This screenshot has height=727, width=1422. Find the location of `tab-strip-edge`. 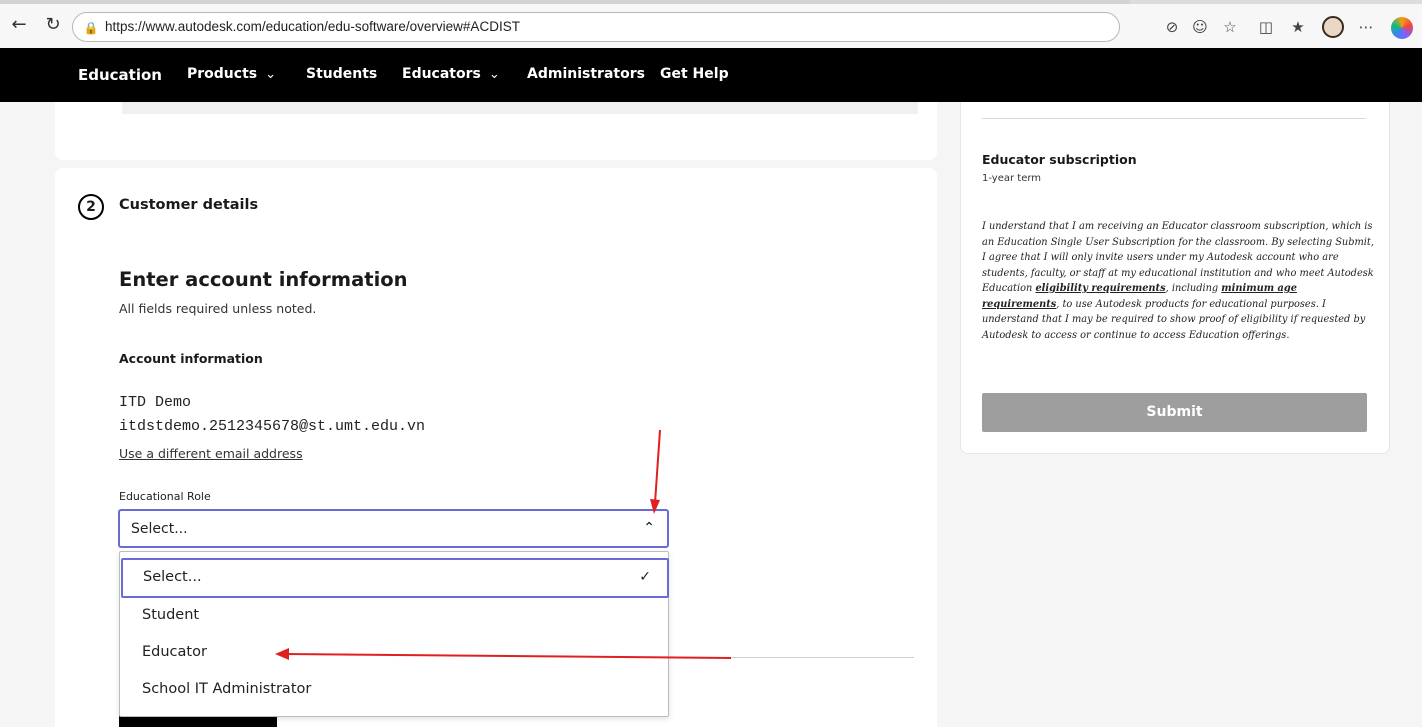

tab-strip-edge is located at coordinates (565, 2).